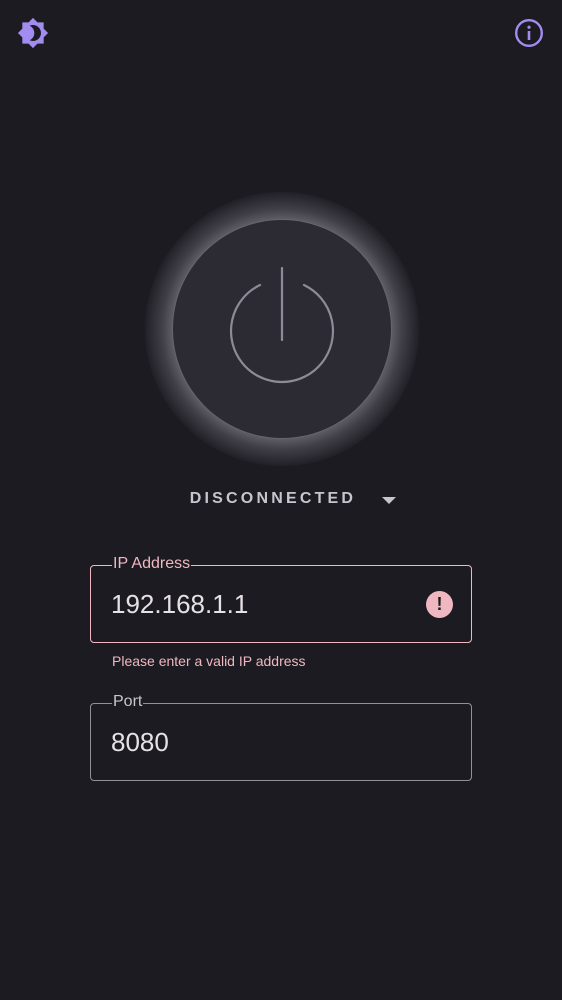  Describe the element at coordinates (273, 498) in the screenshot. I see `status-label: DISCONNECTED` at that location.